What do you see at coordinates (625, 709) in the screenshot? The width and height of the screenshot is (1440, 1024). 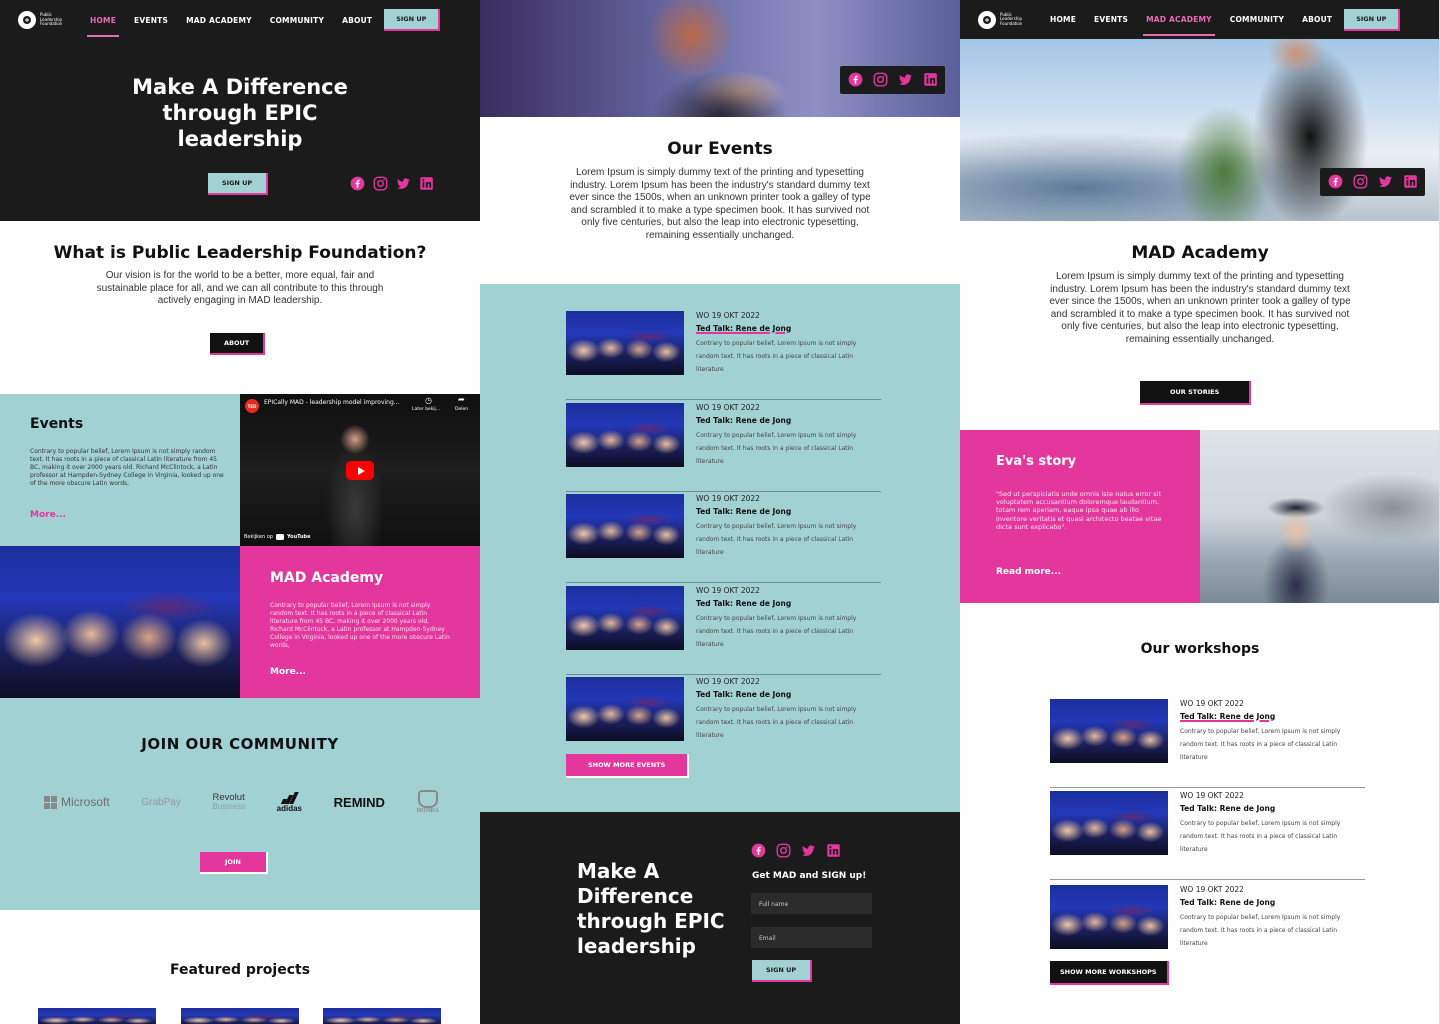 I see `event-thumbnail` at bounding box center [625, 709].